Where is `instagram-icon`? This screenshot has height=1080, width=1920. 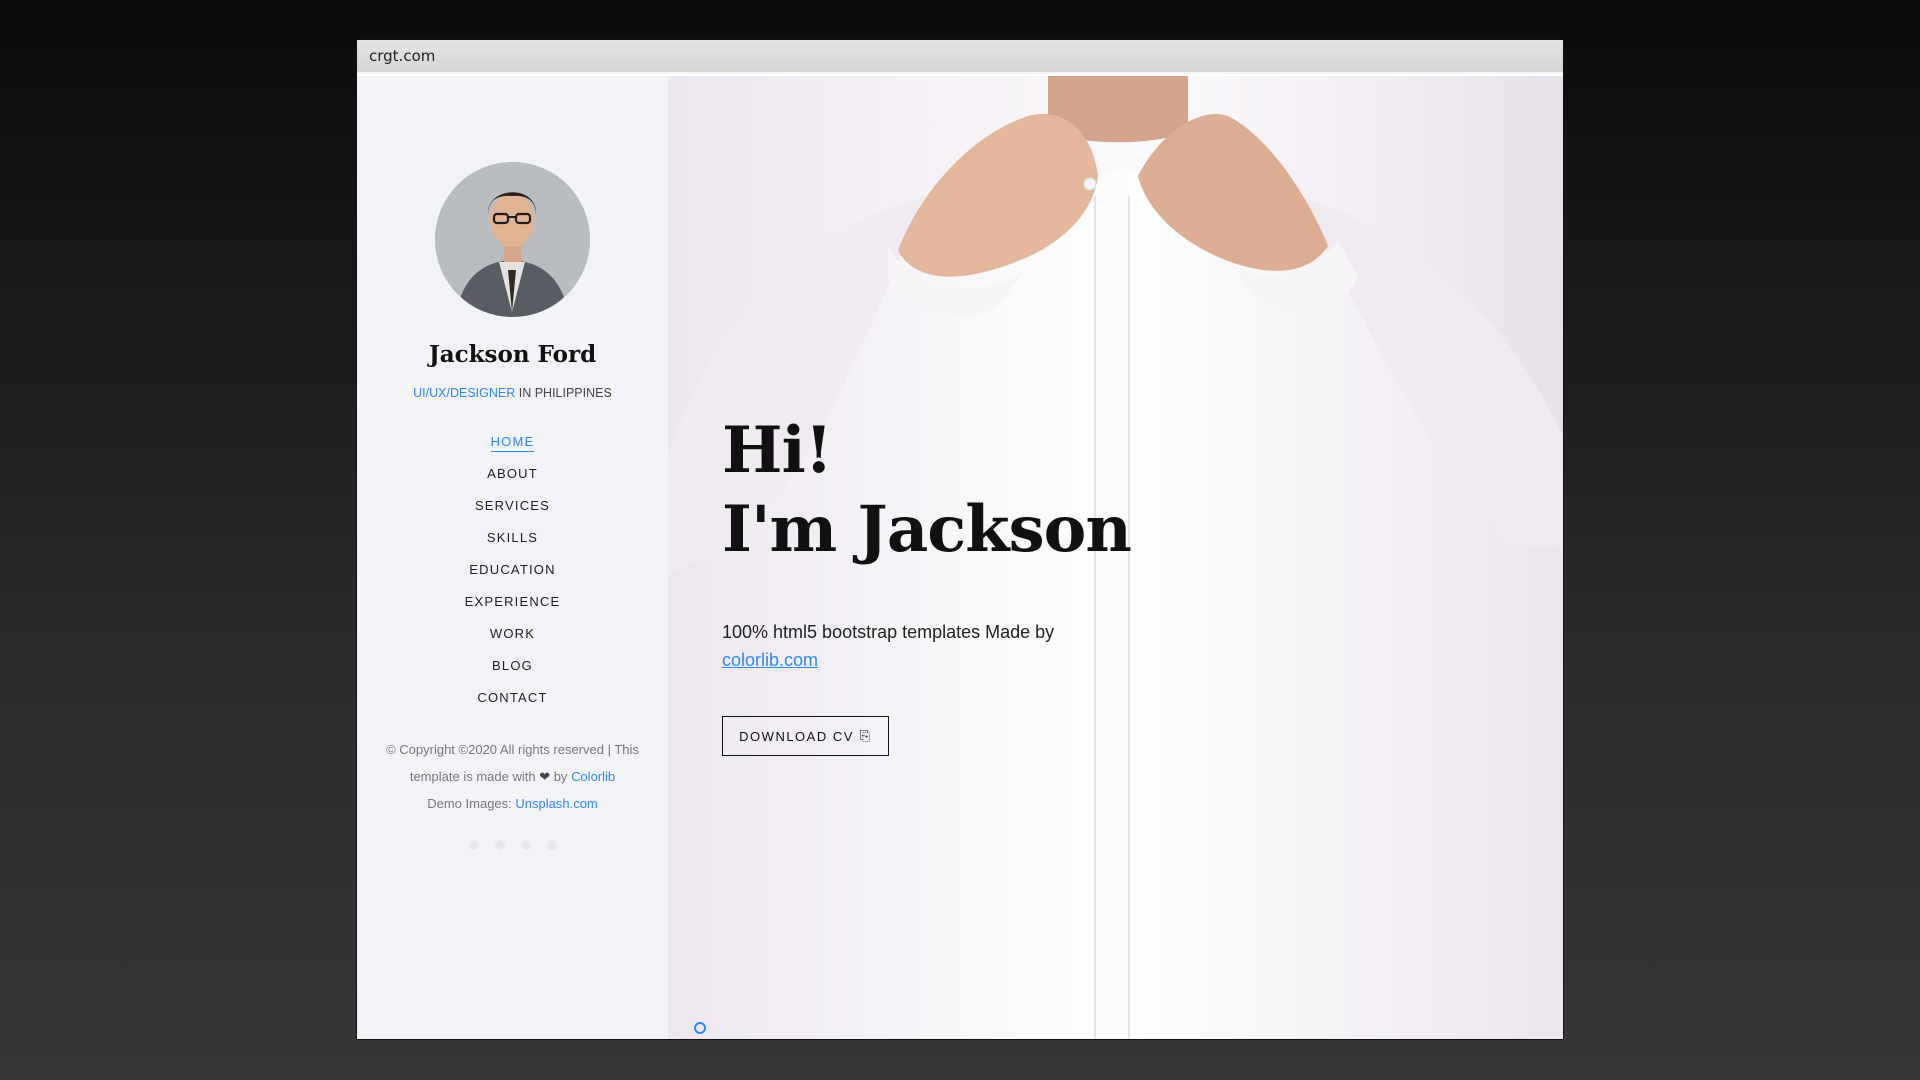 instagram-icon is located at coordinates (525, 845).